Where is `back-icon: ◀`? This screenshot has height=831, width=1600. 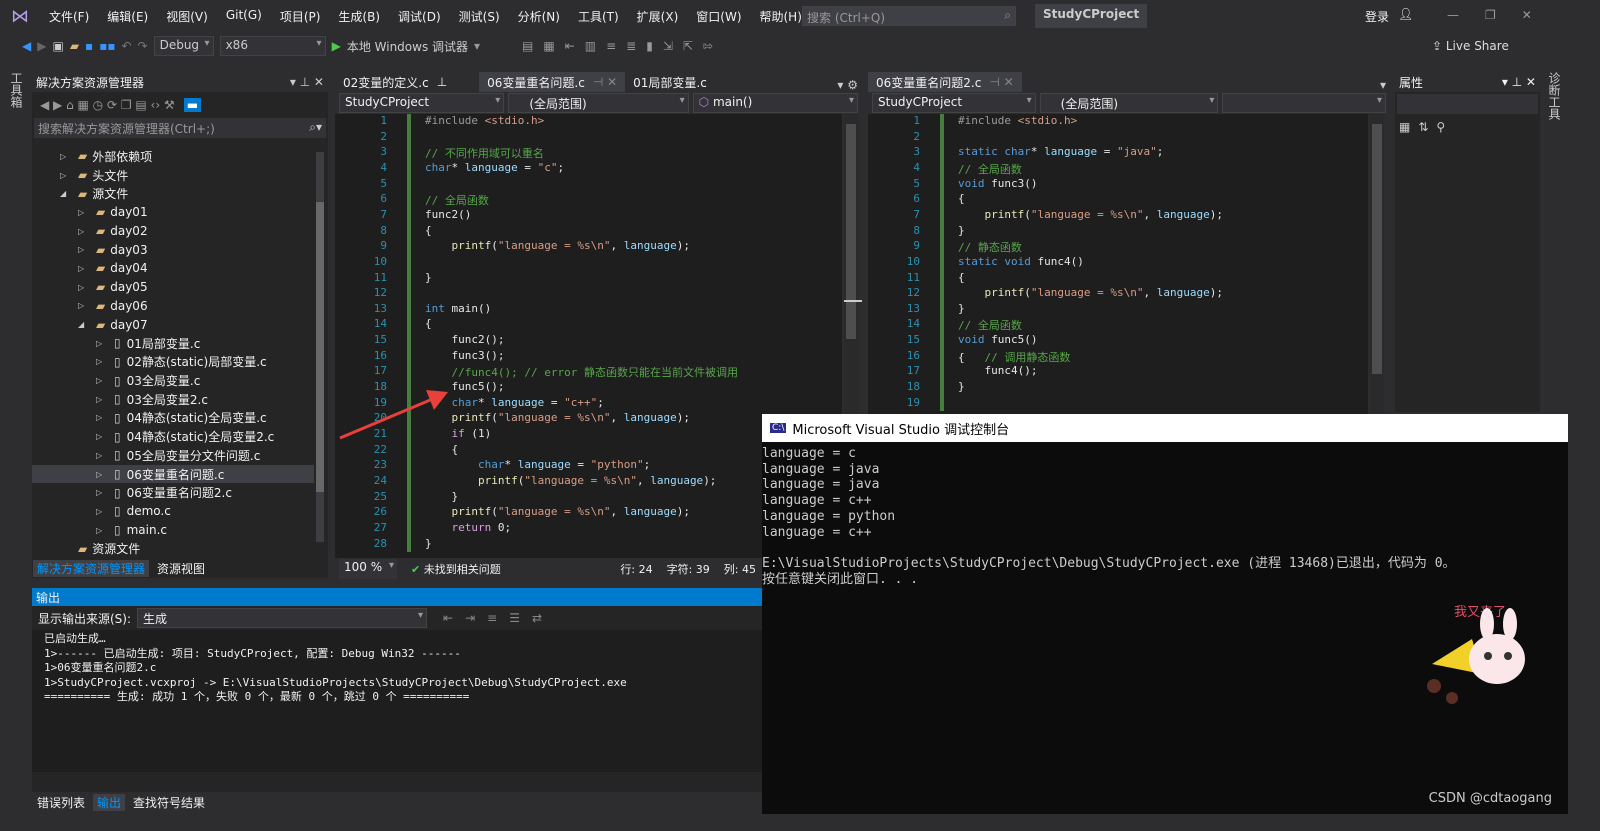
back-icon: ◀ is located at coordinates (26, 46).